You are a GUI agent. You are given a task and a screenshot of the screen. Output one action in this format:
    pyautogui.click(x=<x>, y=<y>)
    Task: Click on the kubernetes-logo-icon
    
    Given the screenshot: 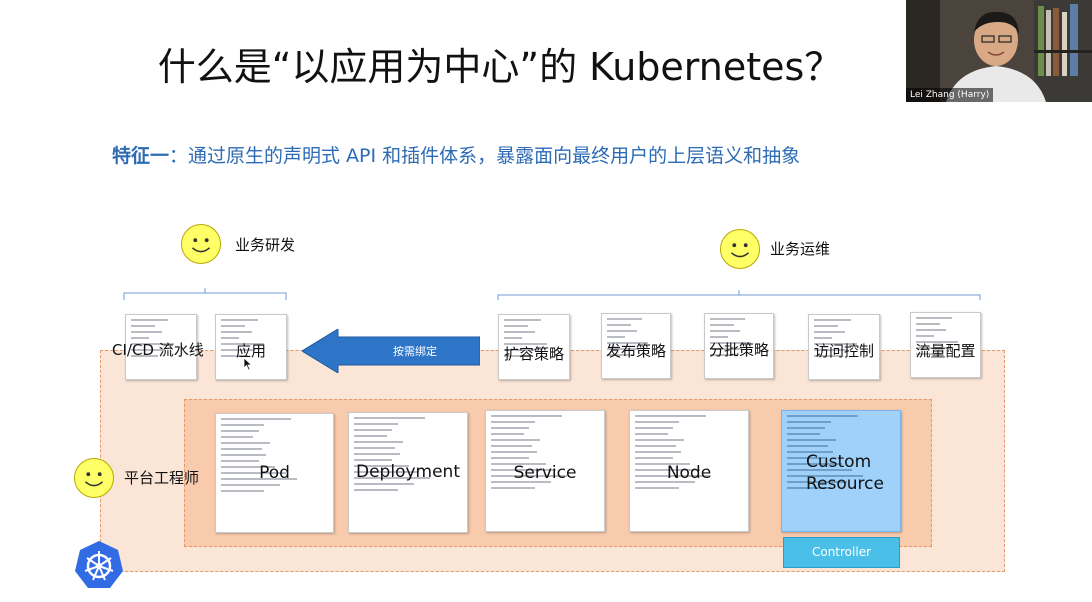 What is the action you would take?
    pyautogui.click(x=99, y=564)
    